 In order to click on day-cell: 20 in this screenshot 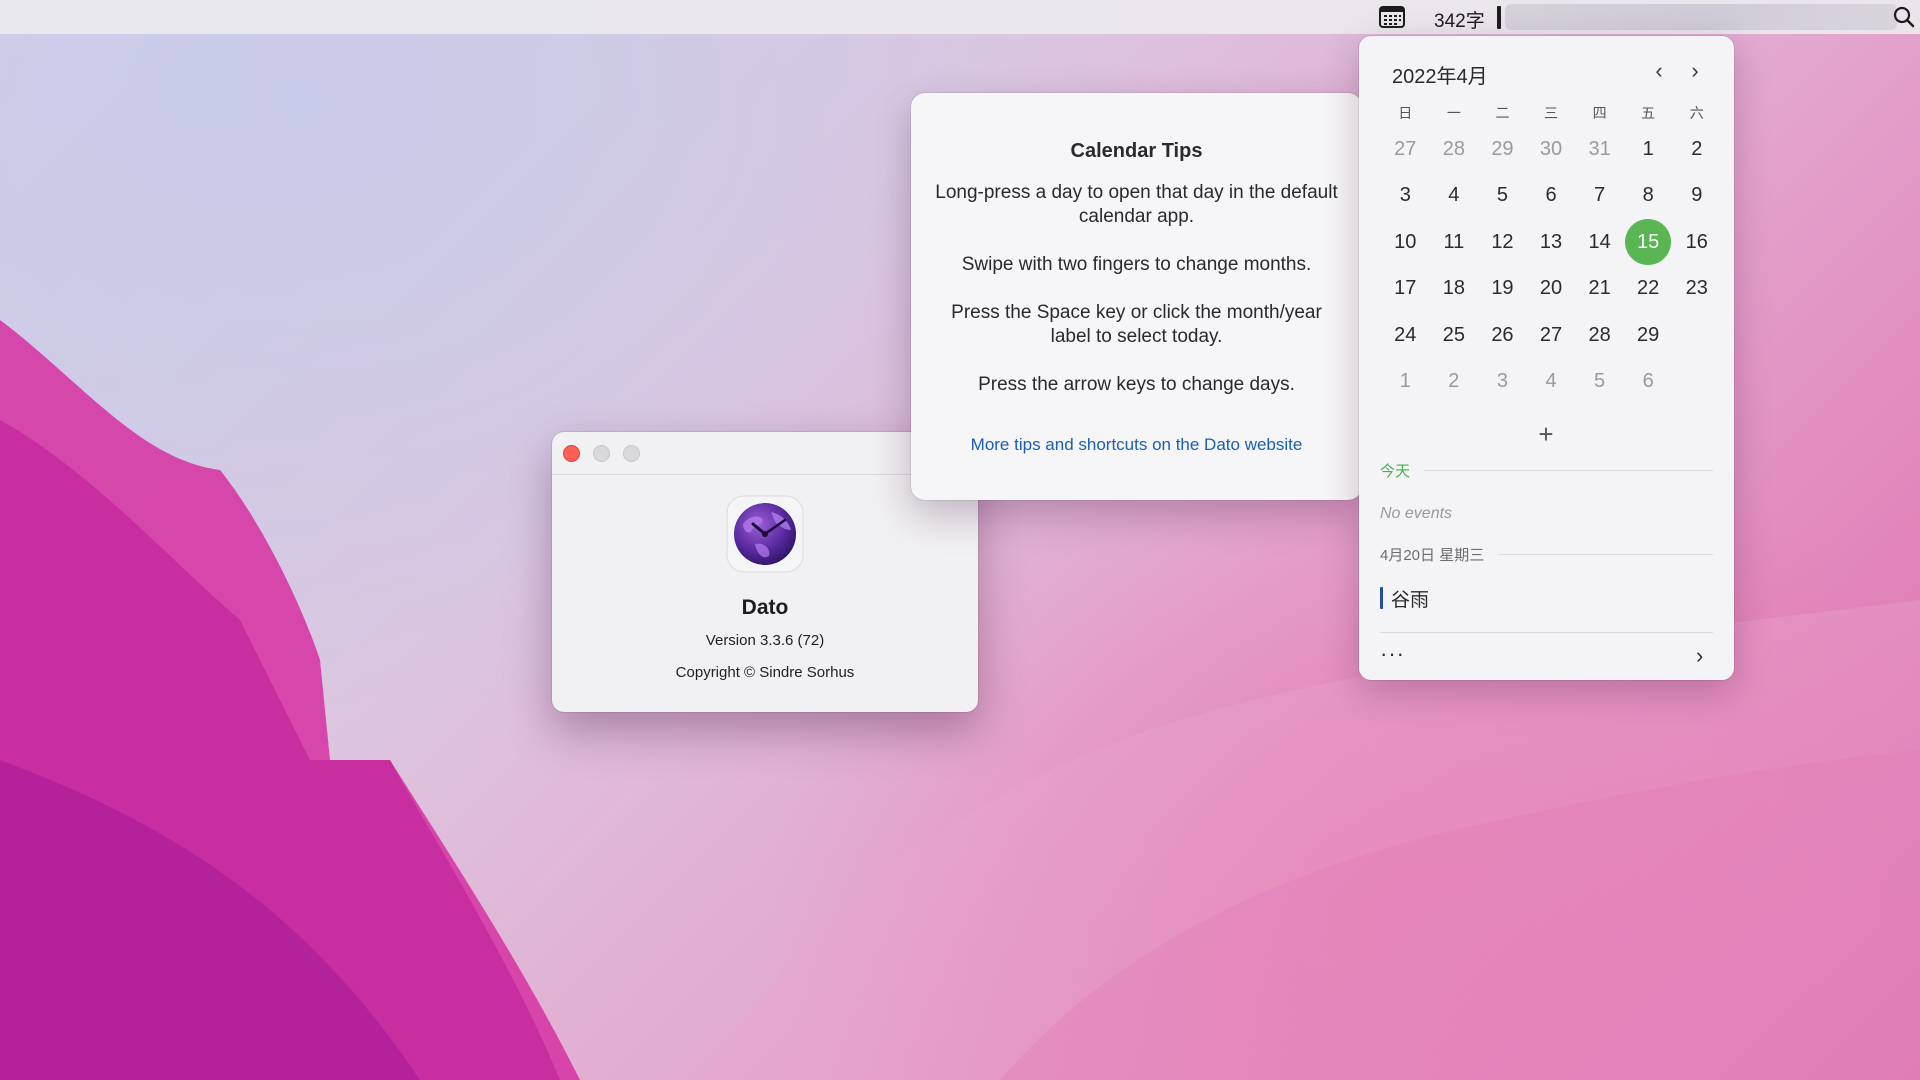, I will do `click(1551, 289)`.